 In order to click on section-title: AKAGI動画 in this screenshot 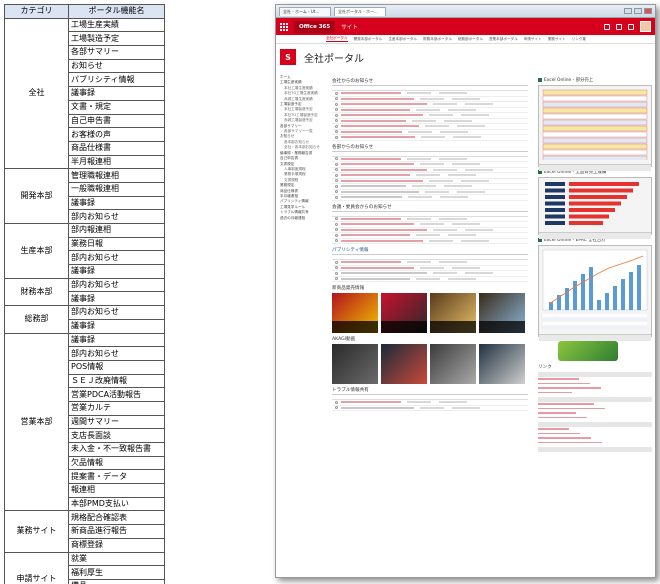, I will do `click(430, 339)`.